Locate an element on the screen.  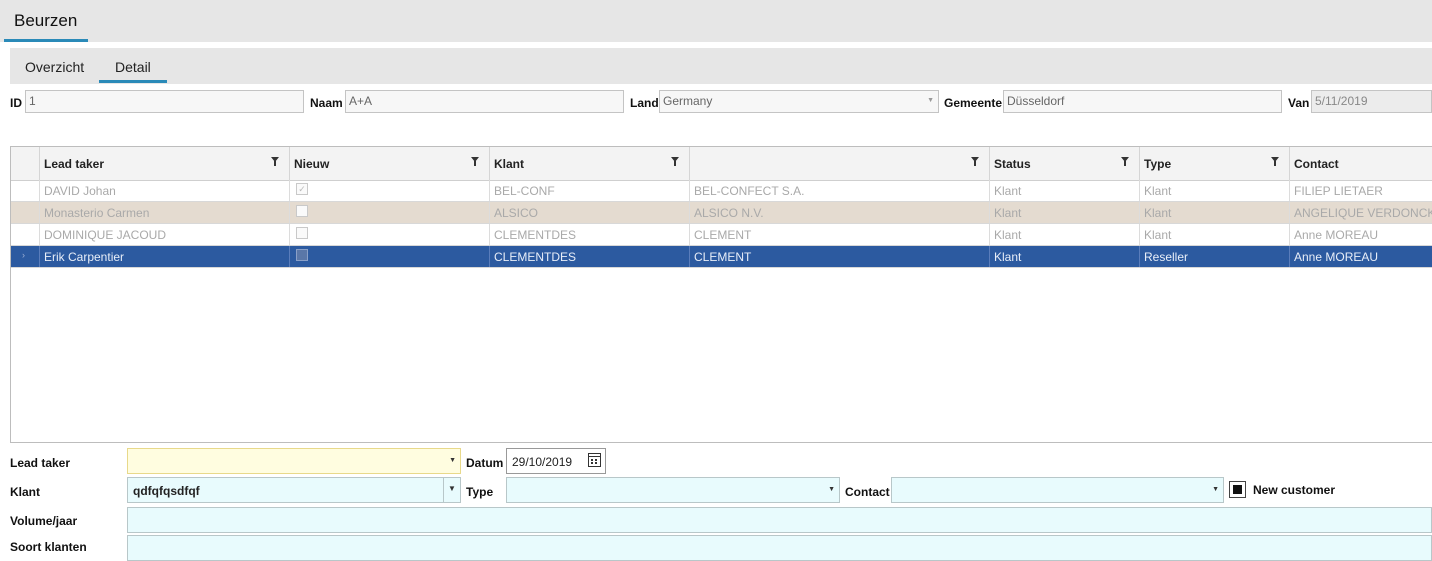
tab-detail: Detail is located at coordinates (133, 67).